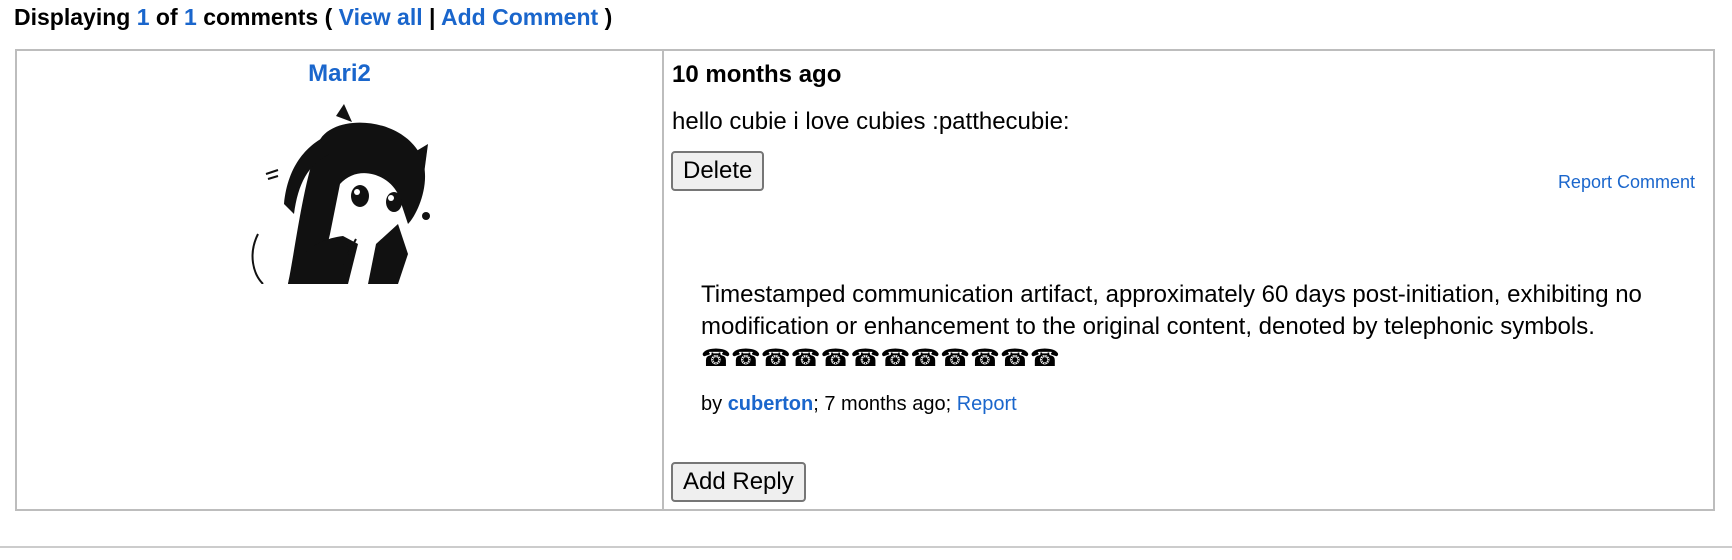  I want to click on username-link: Mari2, so click(339, 74).